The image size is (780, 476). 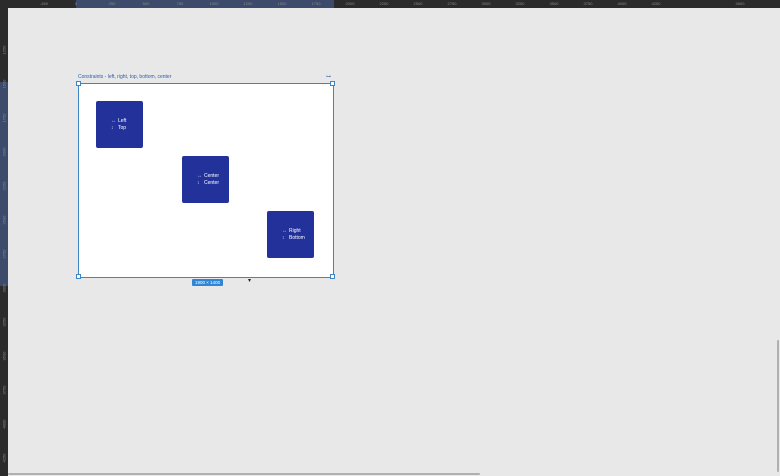 I want to click on mouse-cursor-icon: ▾, so click(x=250, y=281).